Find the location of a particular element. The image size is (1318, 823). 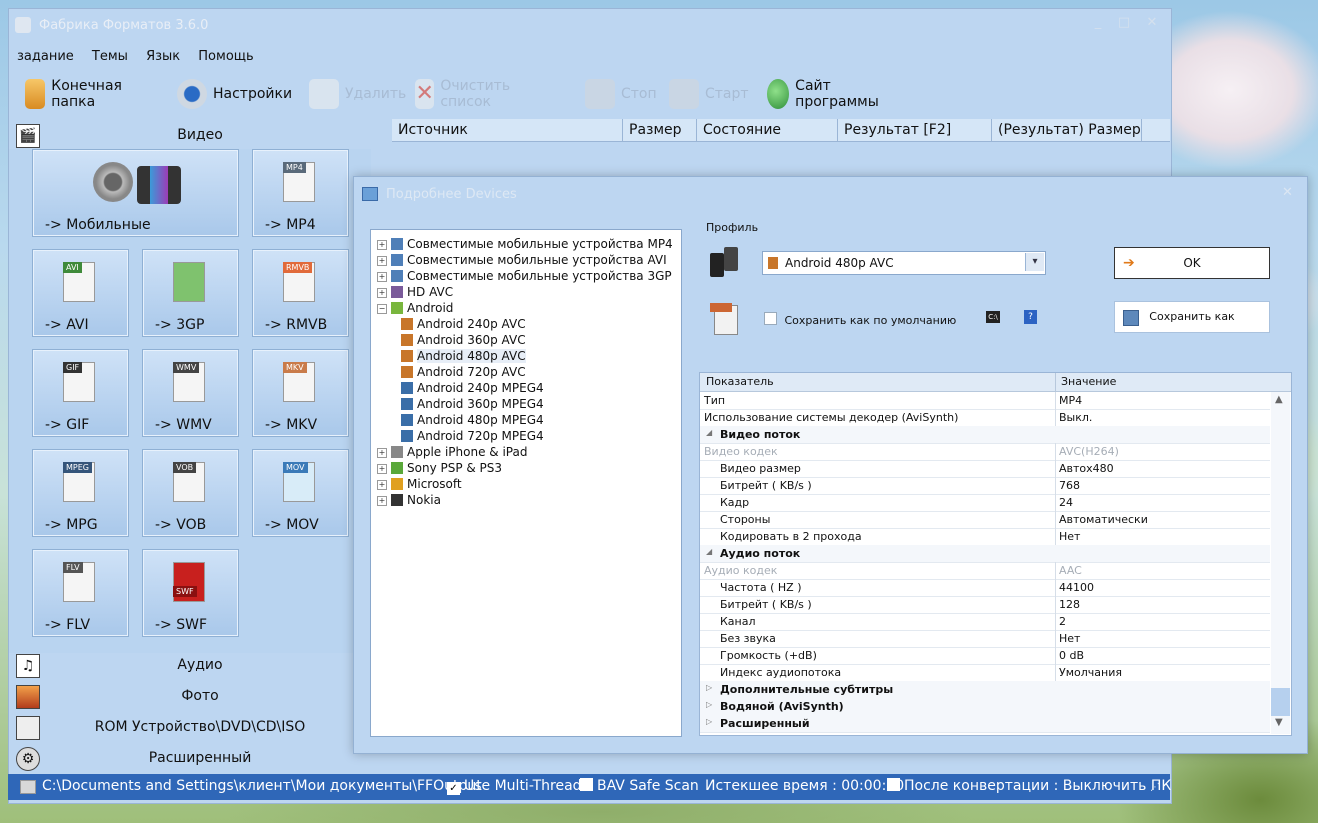

format-swf-button: SWF -> SWF is located at coordinates (190, 593).